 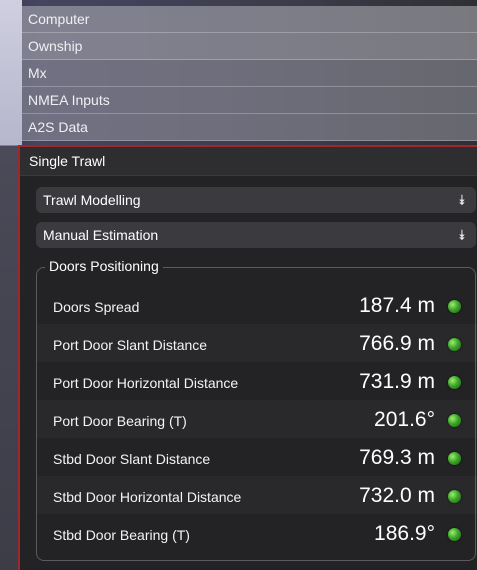 I want to click on trawl-modelling-label: Trawl Modelling, so click(x=92, y=200).